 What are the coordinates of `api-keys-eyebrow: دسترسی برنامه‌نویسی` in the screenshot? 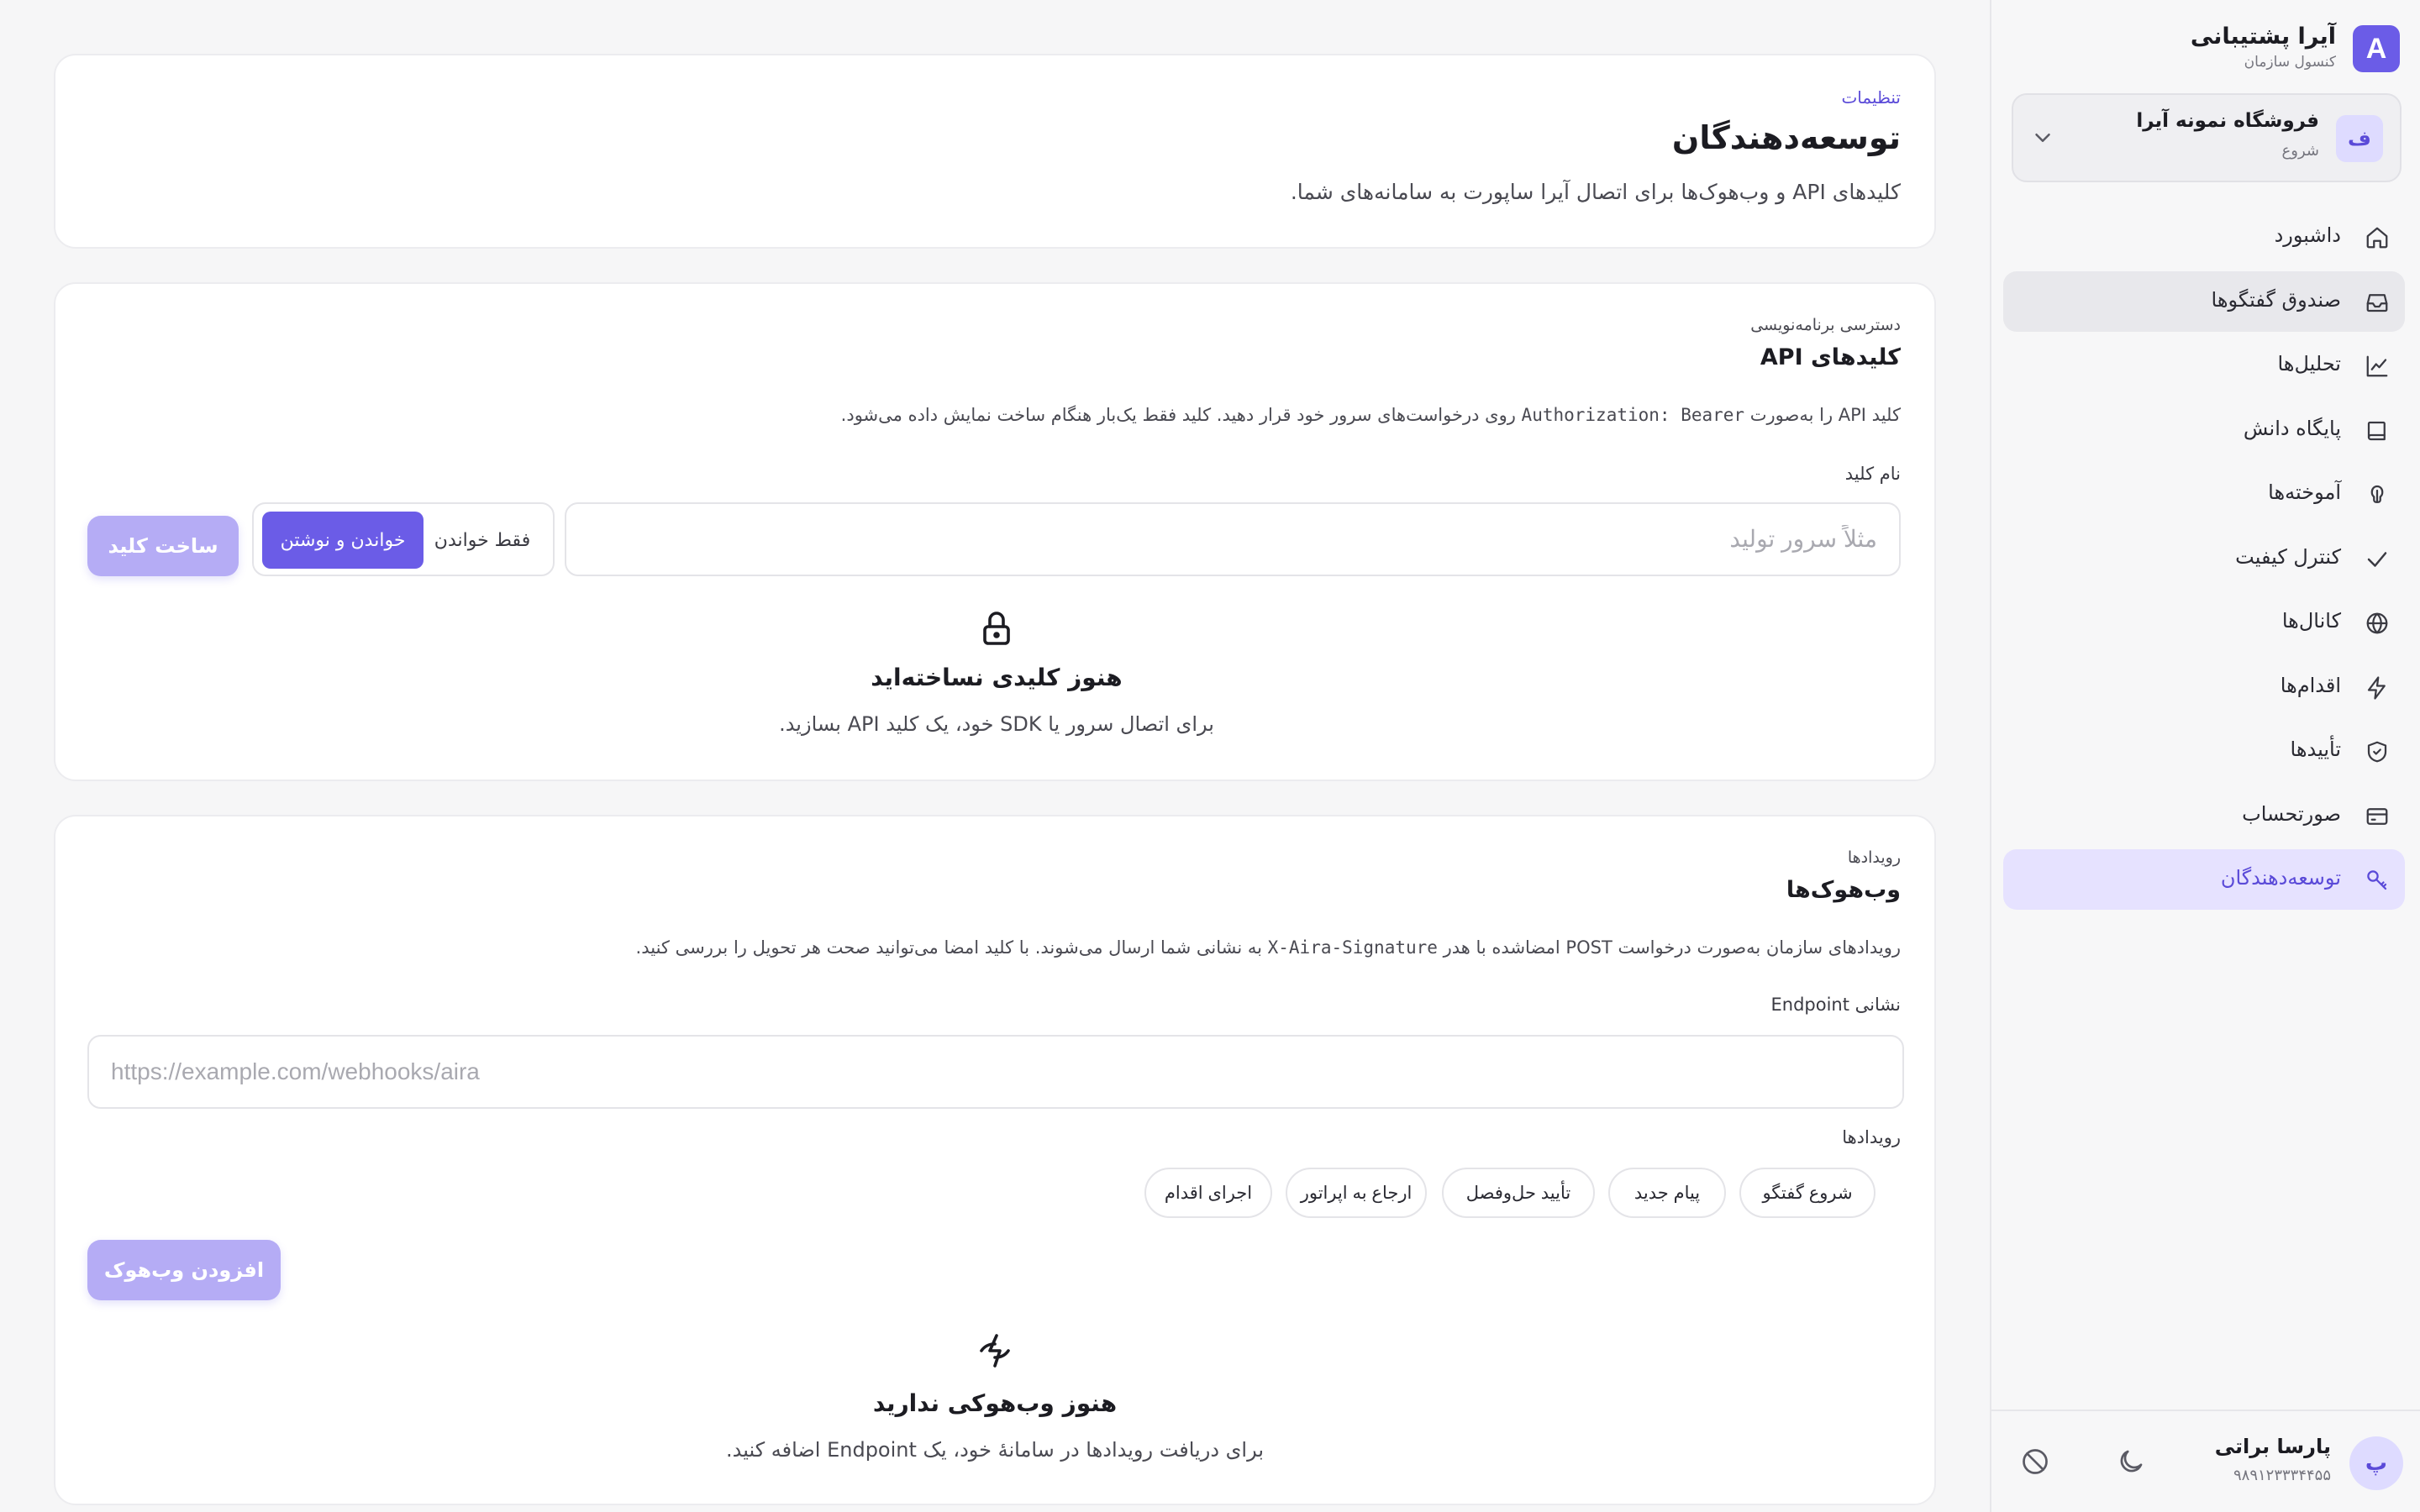 It's located at (1825, 325).